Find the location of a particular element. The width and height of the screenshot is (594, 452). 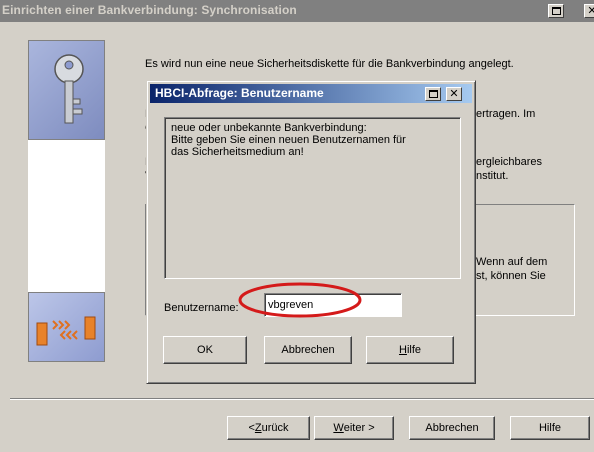

sync-arrows-icon is located at coordinates (66, 331).